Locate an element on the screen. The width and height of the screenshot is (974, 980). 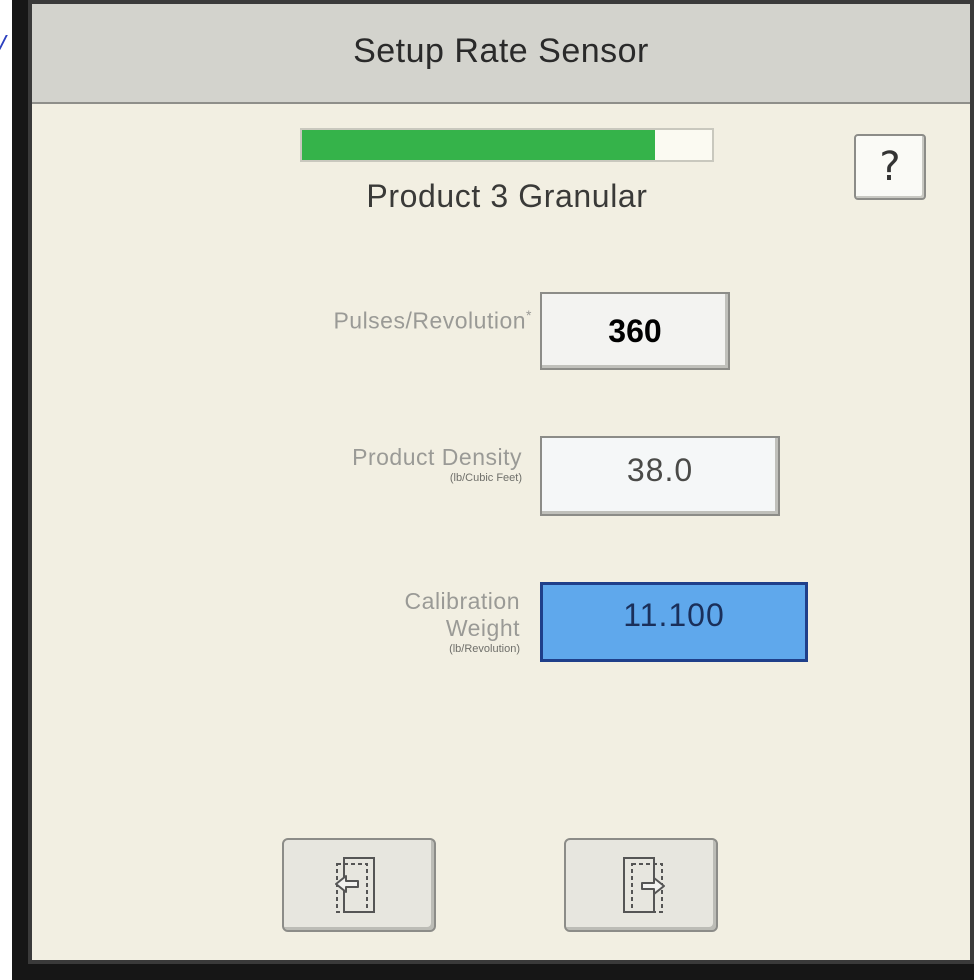
title-bar: Setup Rate Sensor is located at coordinates (501, 54).